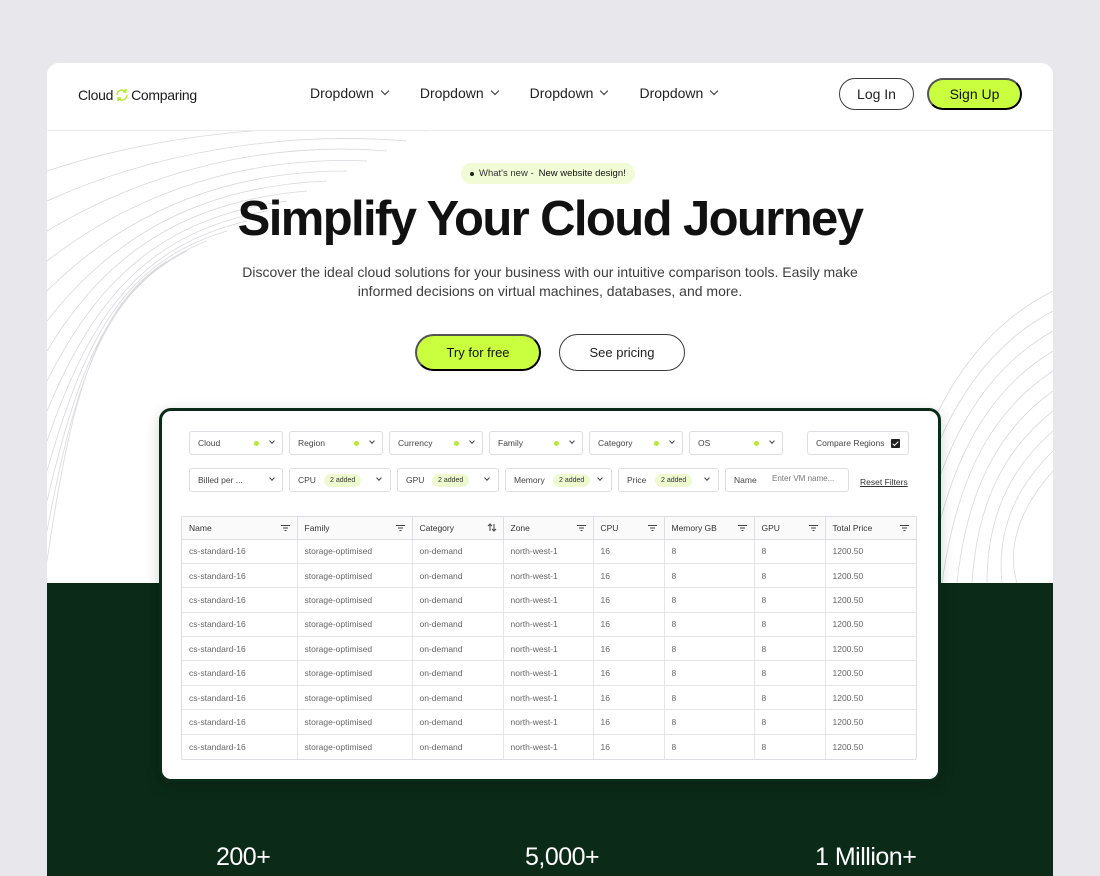 Image resolution: width=1100 pixels, height=876 pixels. Describe the element at coordinates (807, 478) in the screenshot. I see `vm-name-input` at that location.